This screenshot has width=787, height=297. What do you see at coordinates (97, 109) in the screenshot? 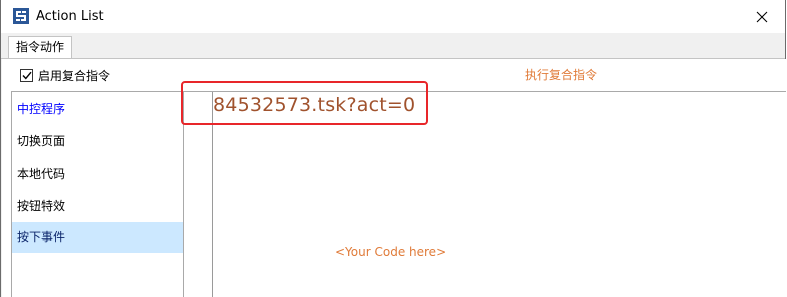
I see `list-item-central-control: 中控程序` at bounding box center [97, 109].